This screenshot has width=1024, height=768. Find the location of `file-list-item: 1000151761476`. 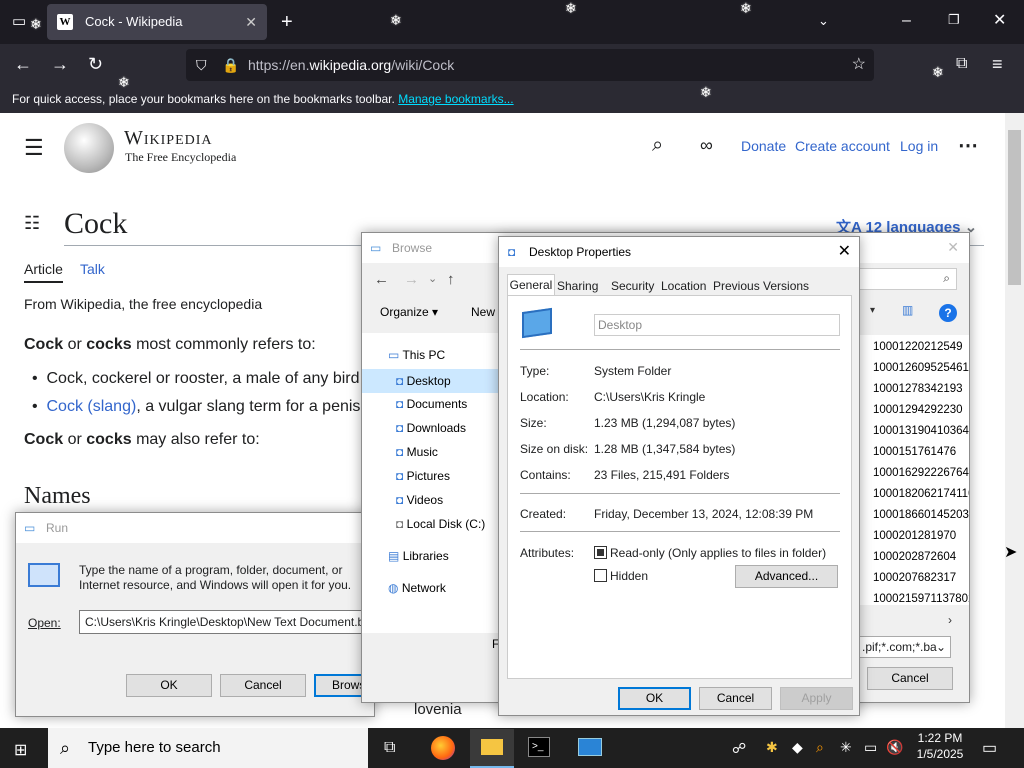

file-list-item: 1000151761476 is located at coordinates (921, 452).